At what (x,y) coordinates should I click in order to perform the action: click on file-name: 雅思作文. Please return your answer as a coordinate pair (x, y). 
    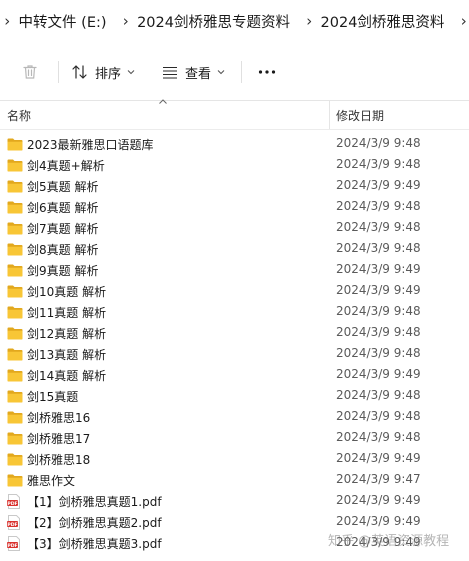
    Looking at the image, I should click on (51, 481).